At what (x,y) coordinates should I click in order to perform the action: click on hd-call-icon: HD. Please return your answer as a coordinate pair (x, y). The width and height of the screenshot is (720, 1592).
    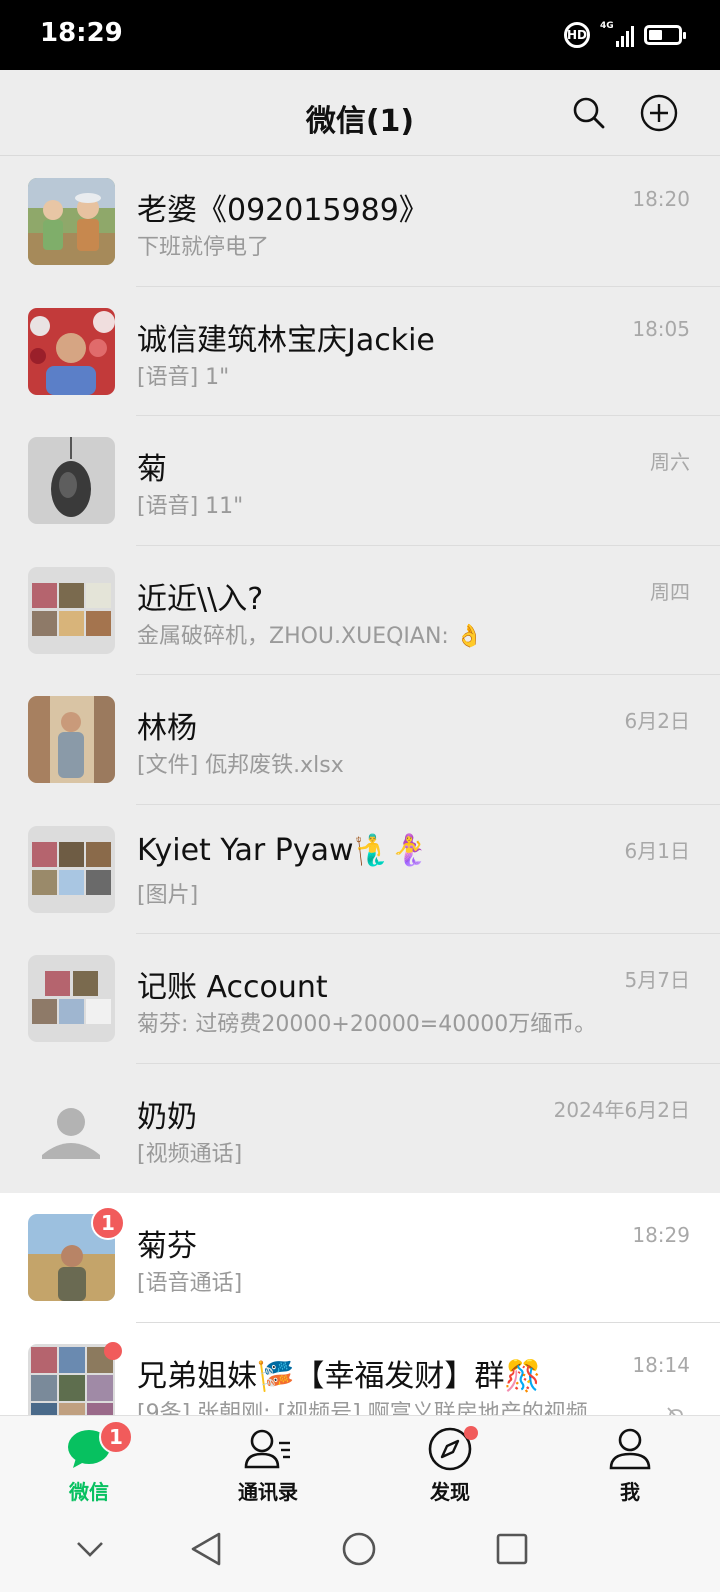
    Looking at the image, I should click on (577, 35).